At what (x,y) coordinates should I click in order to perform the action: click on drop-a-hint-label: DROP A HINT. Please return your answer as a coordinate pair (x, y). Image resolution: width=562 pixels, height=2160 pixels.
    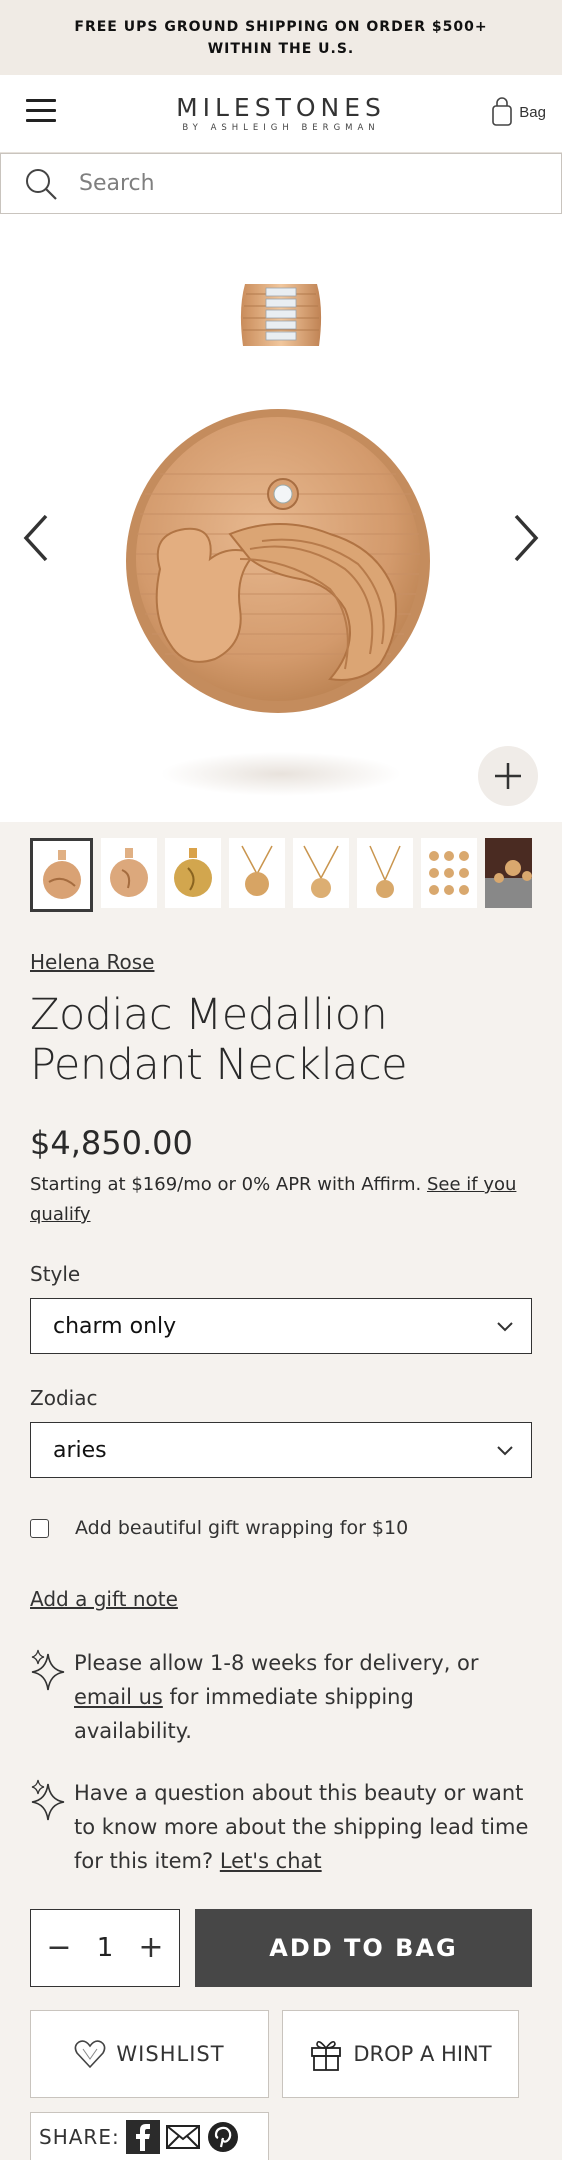
    Looking at the image, I should click on (422, 2054).